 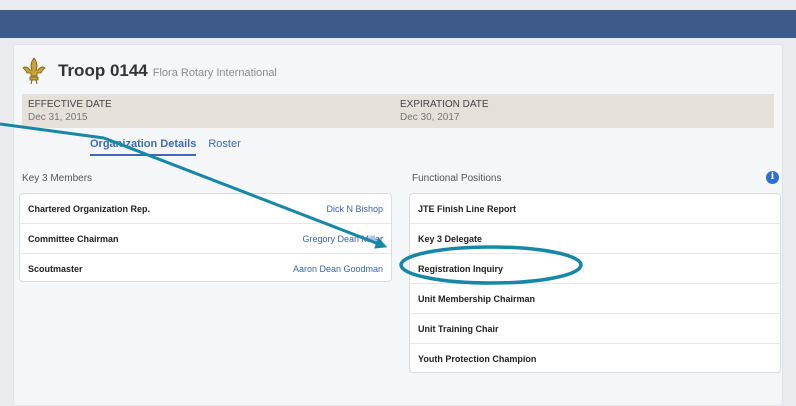 What do you see at coordinates (143, 147) in the screenshot?
I see `tab-organization-details: Organization Details` at bounding box center [143, 147].